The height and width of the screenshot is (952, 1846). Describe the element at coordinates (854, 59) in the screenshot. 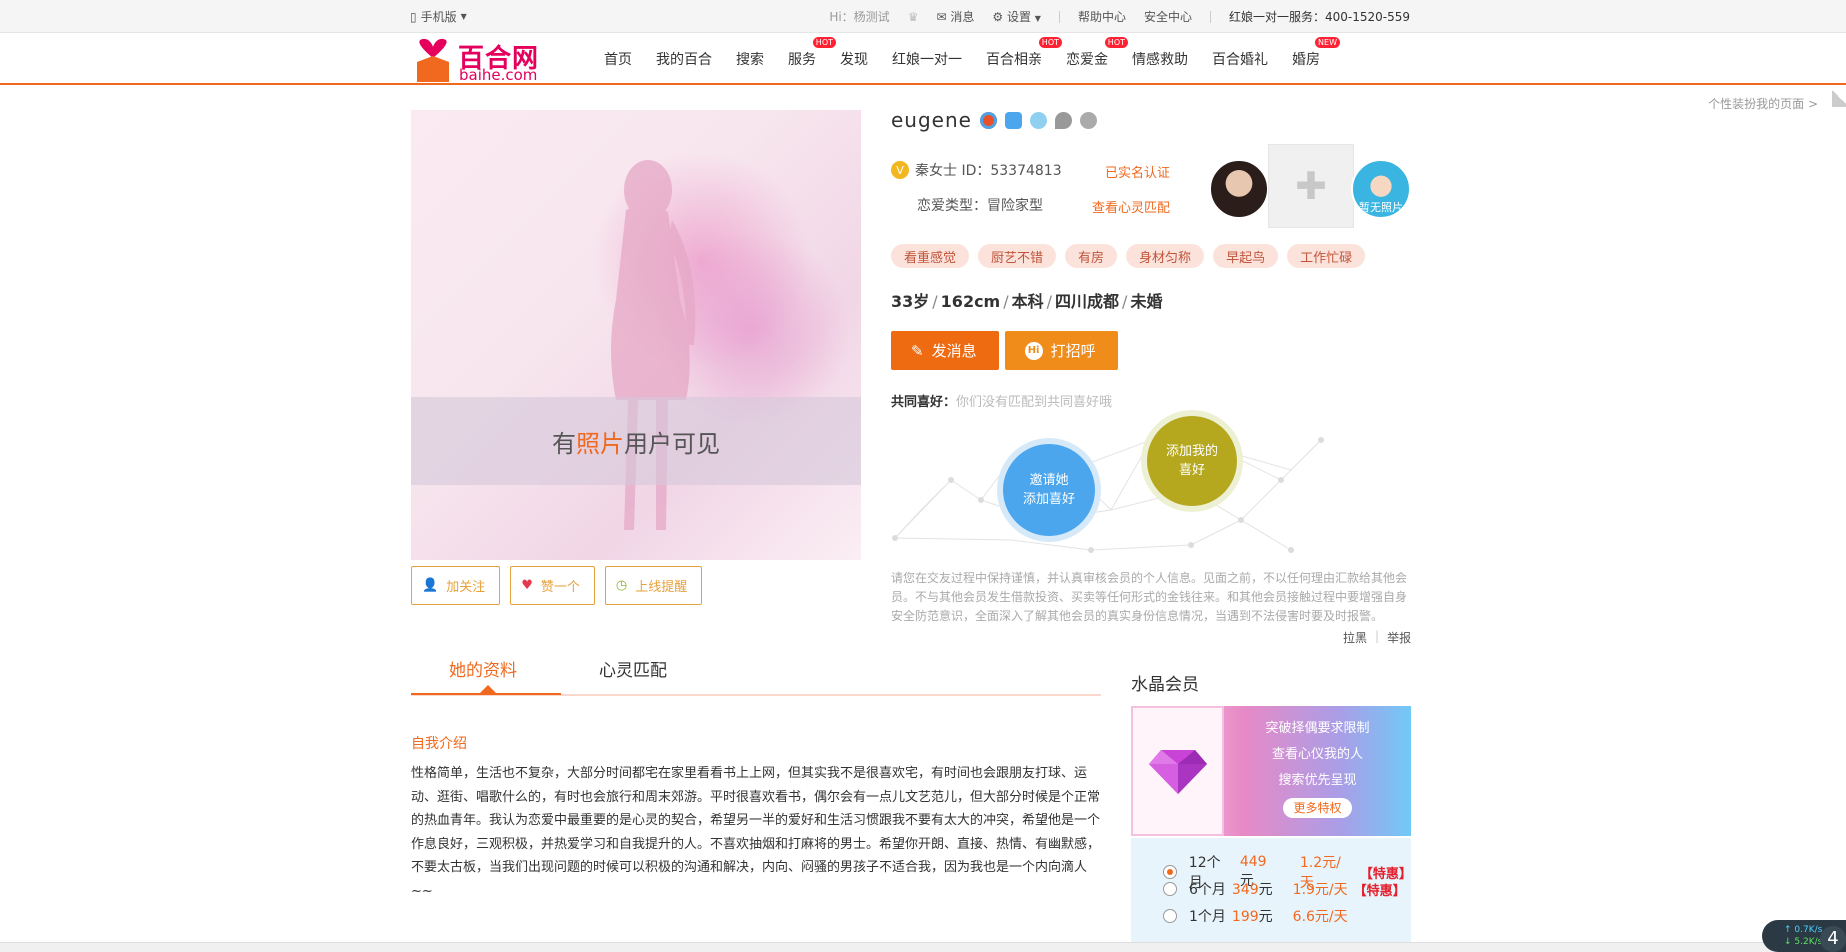

I see `nav-item: 发现` at that location.